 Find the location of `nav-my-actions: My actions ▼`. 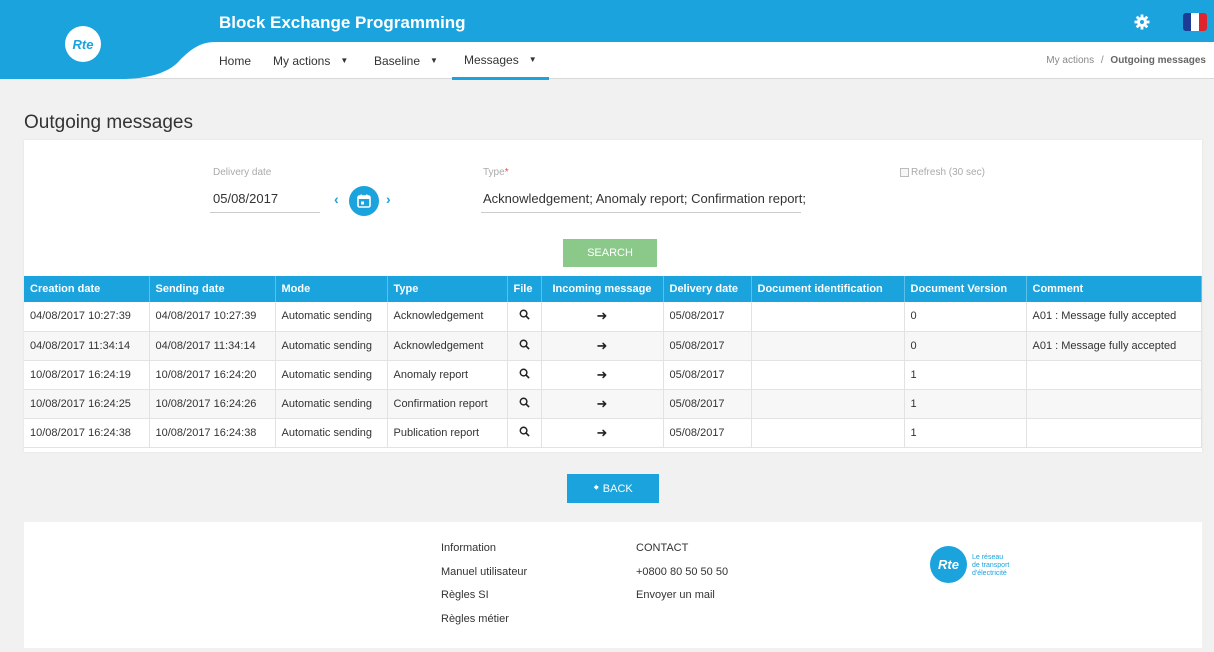

nav-my-actions: My actions ▼ is located at coordinates (310, 60).